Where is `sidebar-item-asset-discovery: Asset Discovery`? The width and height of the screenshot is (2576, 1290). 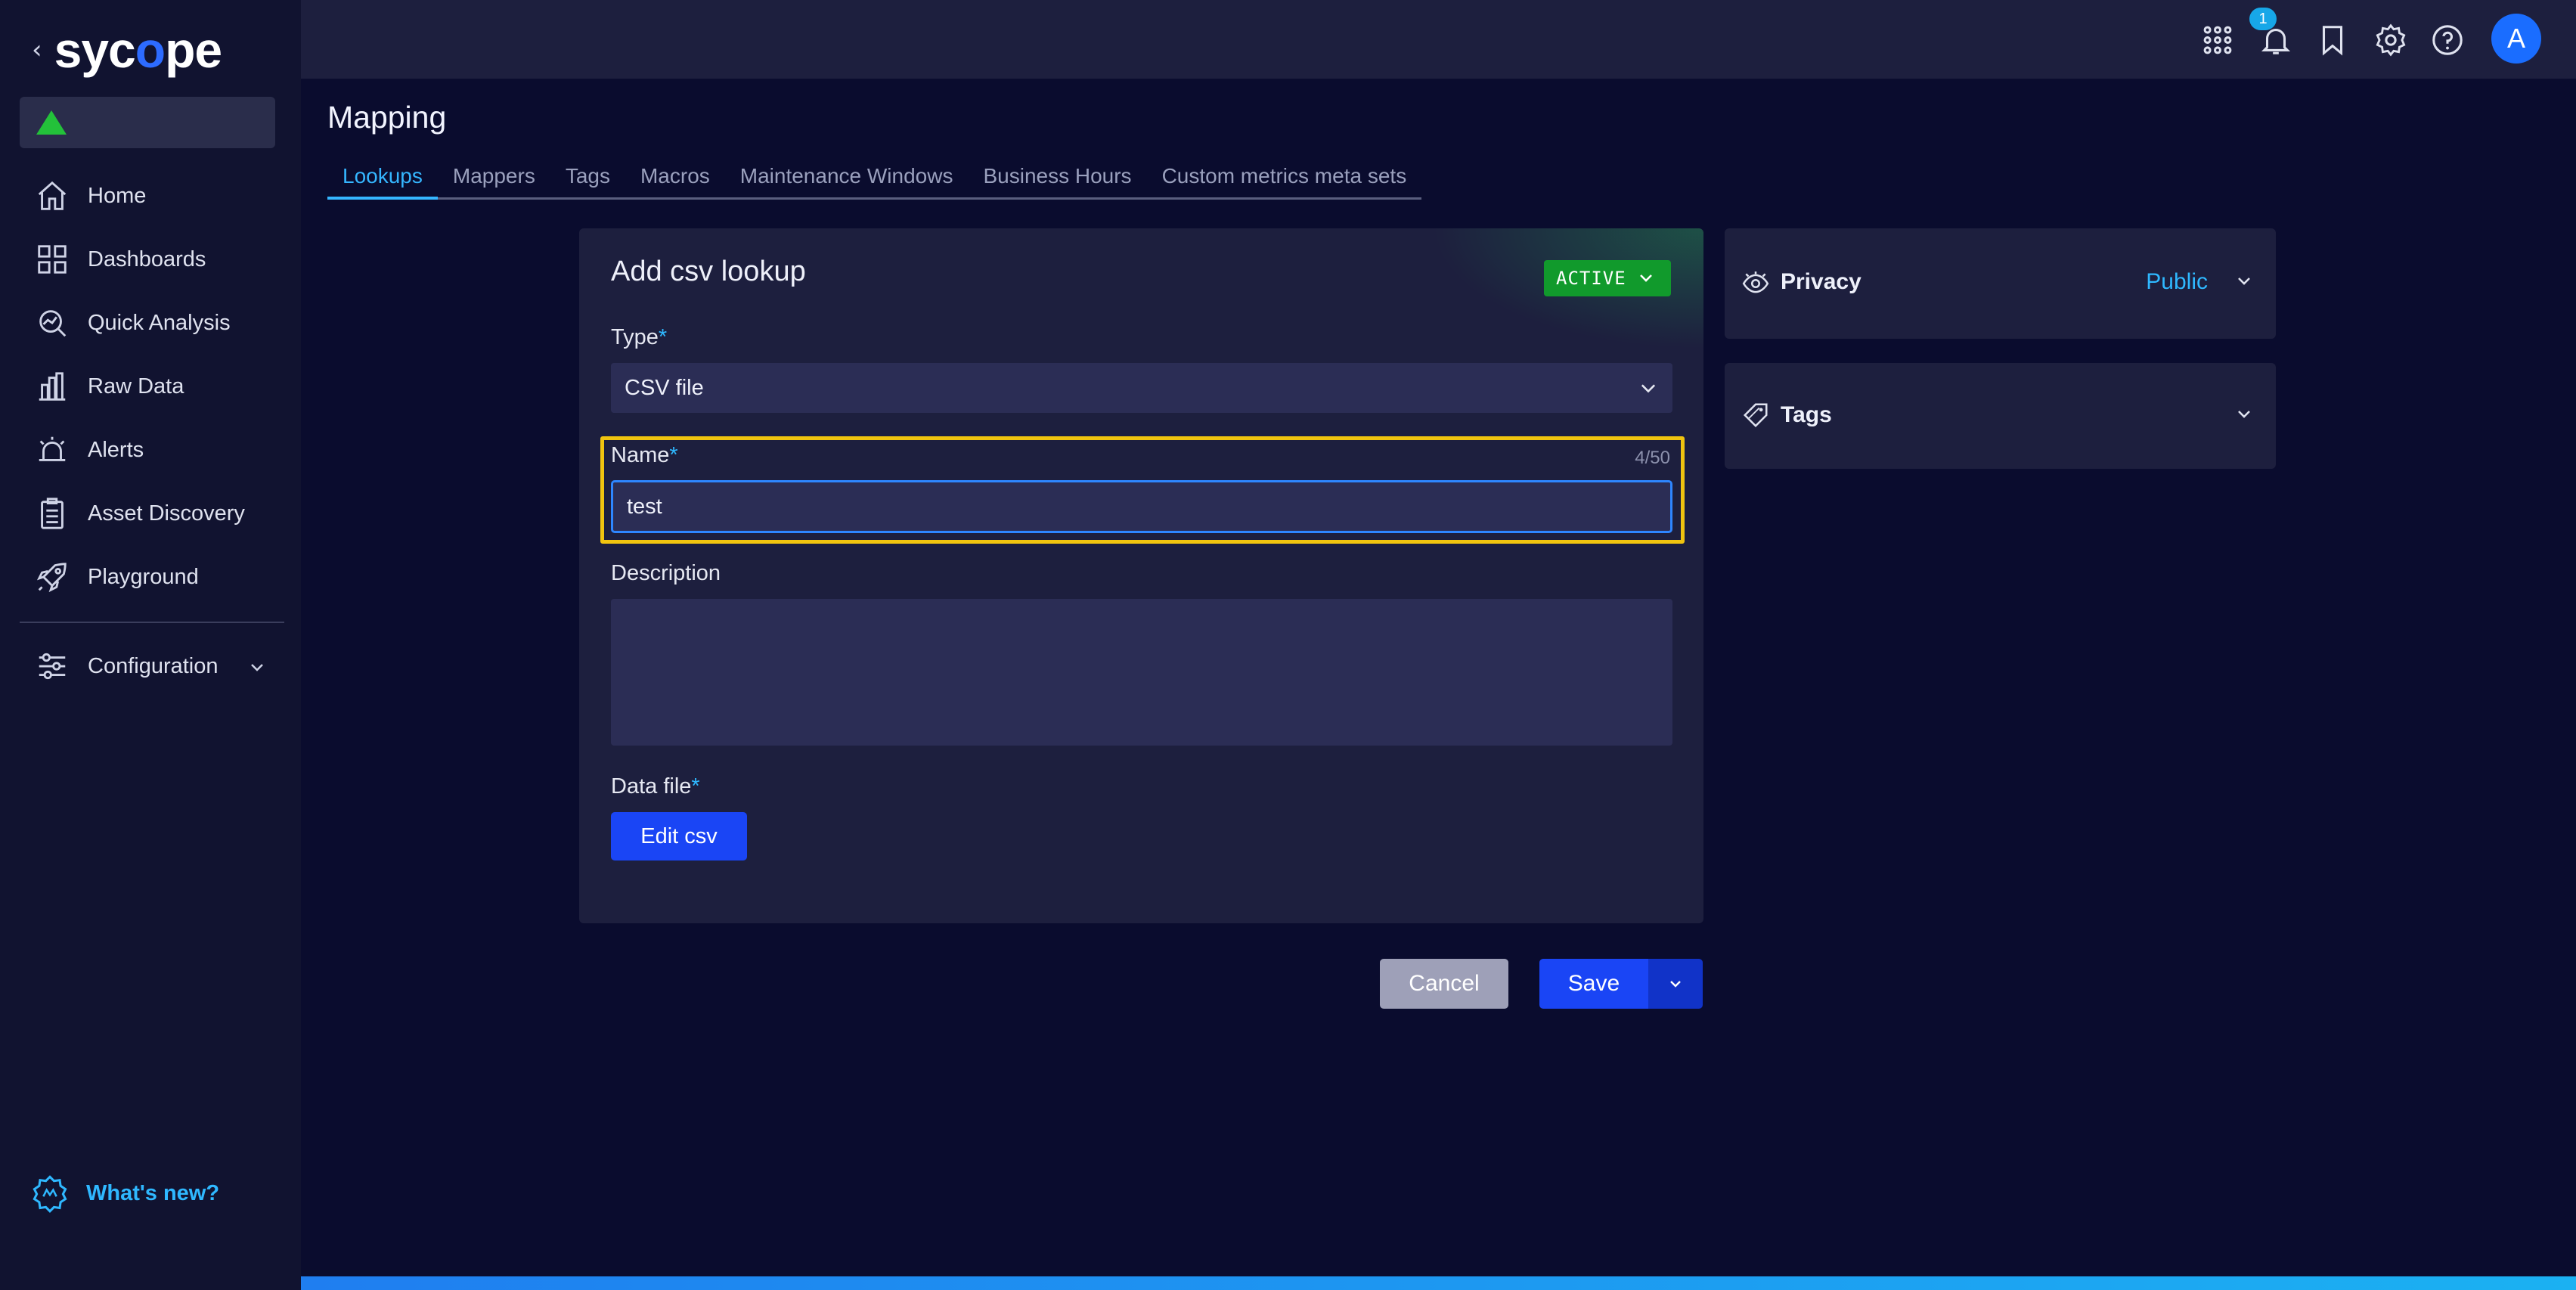 sidebar-item-asset-discovery: Asset Discovery is located at coordinates (150, 513).